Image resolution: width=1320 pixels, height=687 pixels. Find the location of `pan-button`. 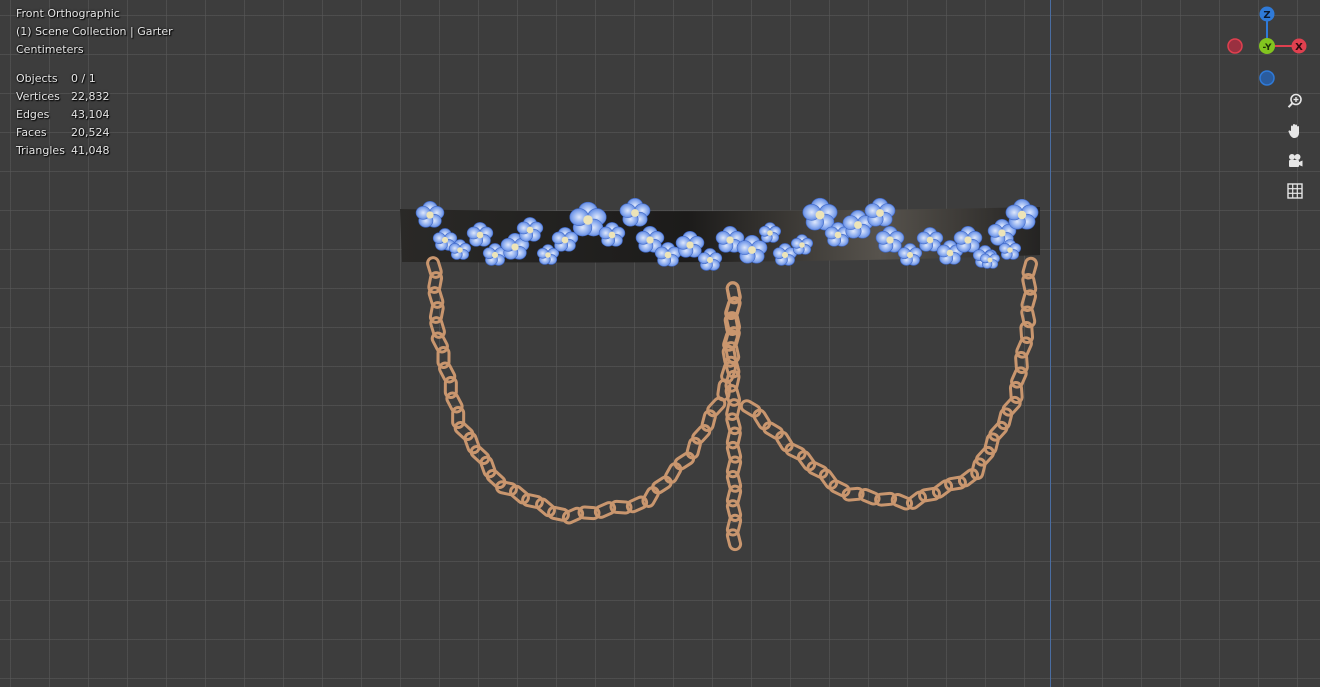

pan-button is located at coordinates (1295, 131).